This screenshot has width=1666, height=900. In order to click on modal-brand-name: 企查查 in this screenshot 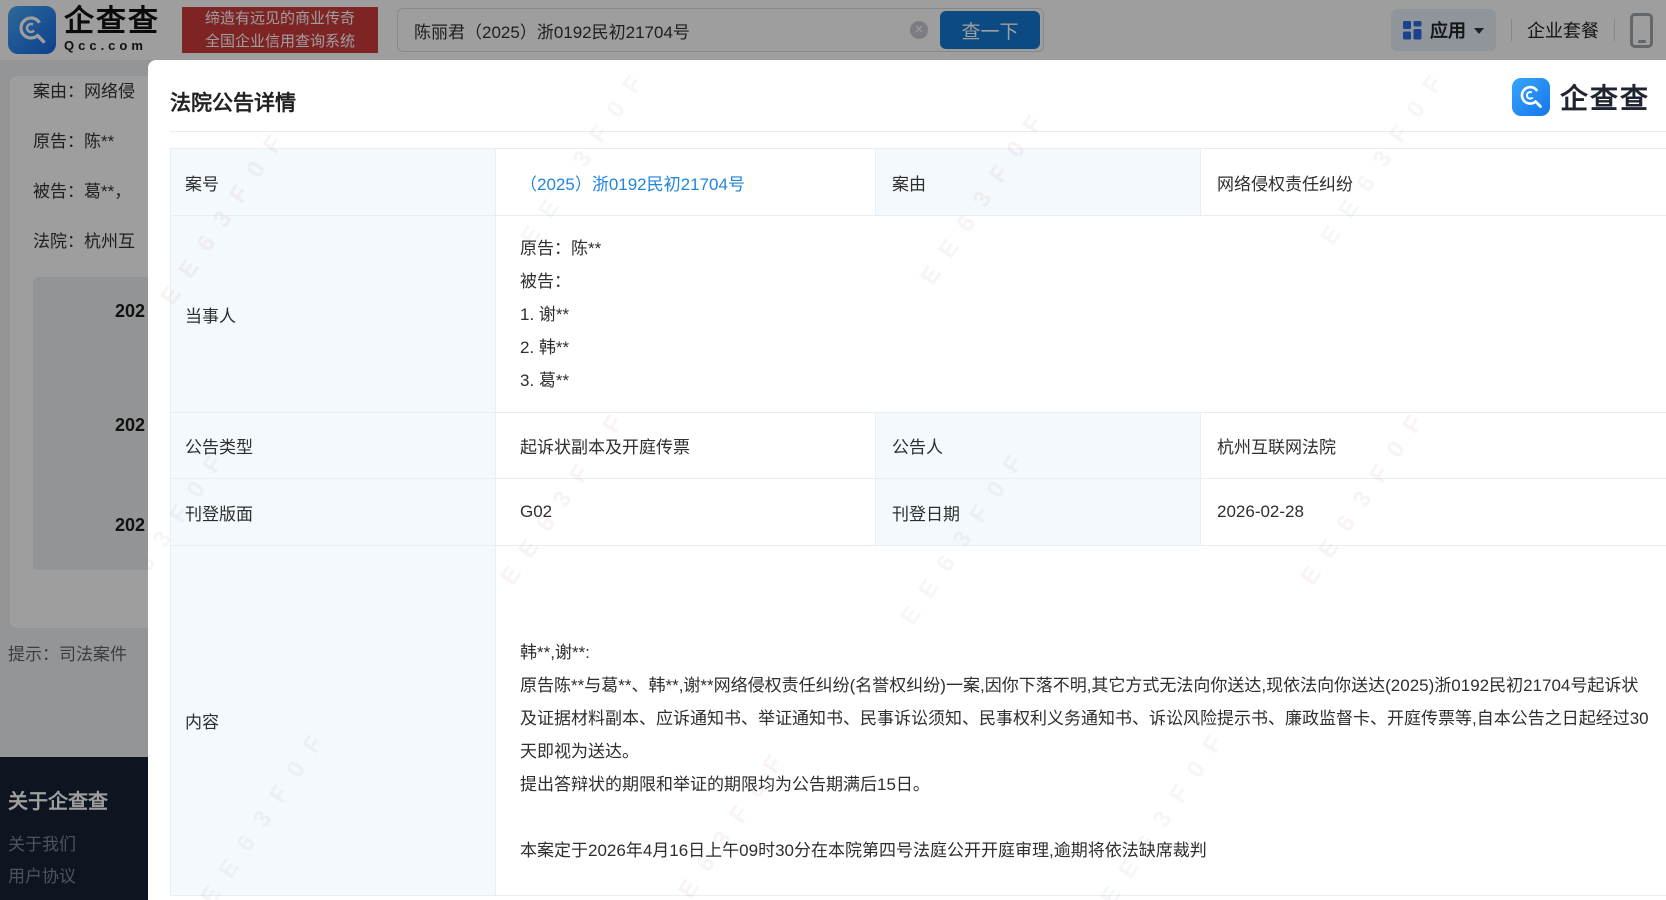, I will do `click(1604, 98)`.